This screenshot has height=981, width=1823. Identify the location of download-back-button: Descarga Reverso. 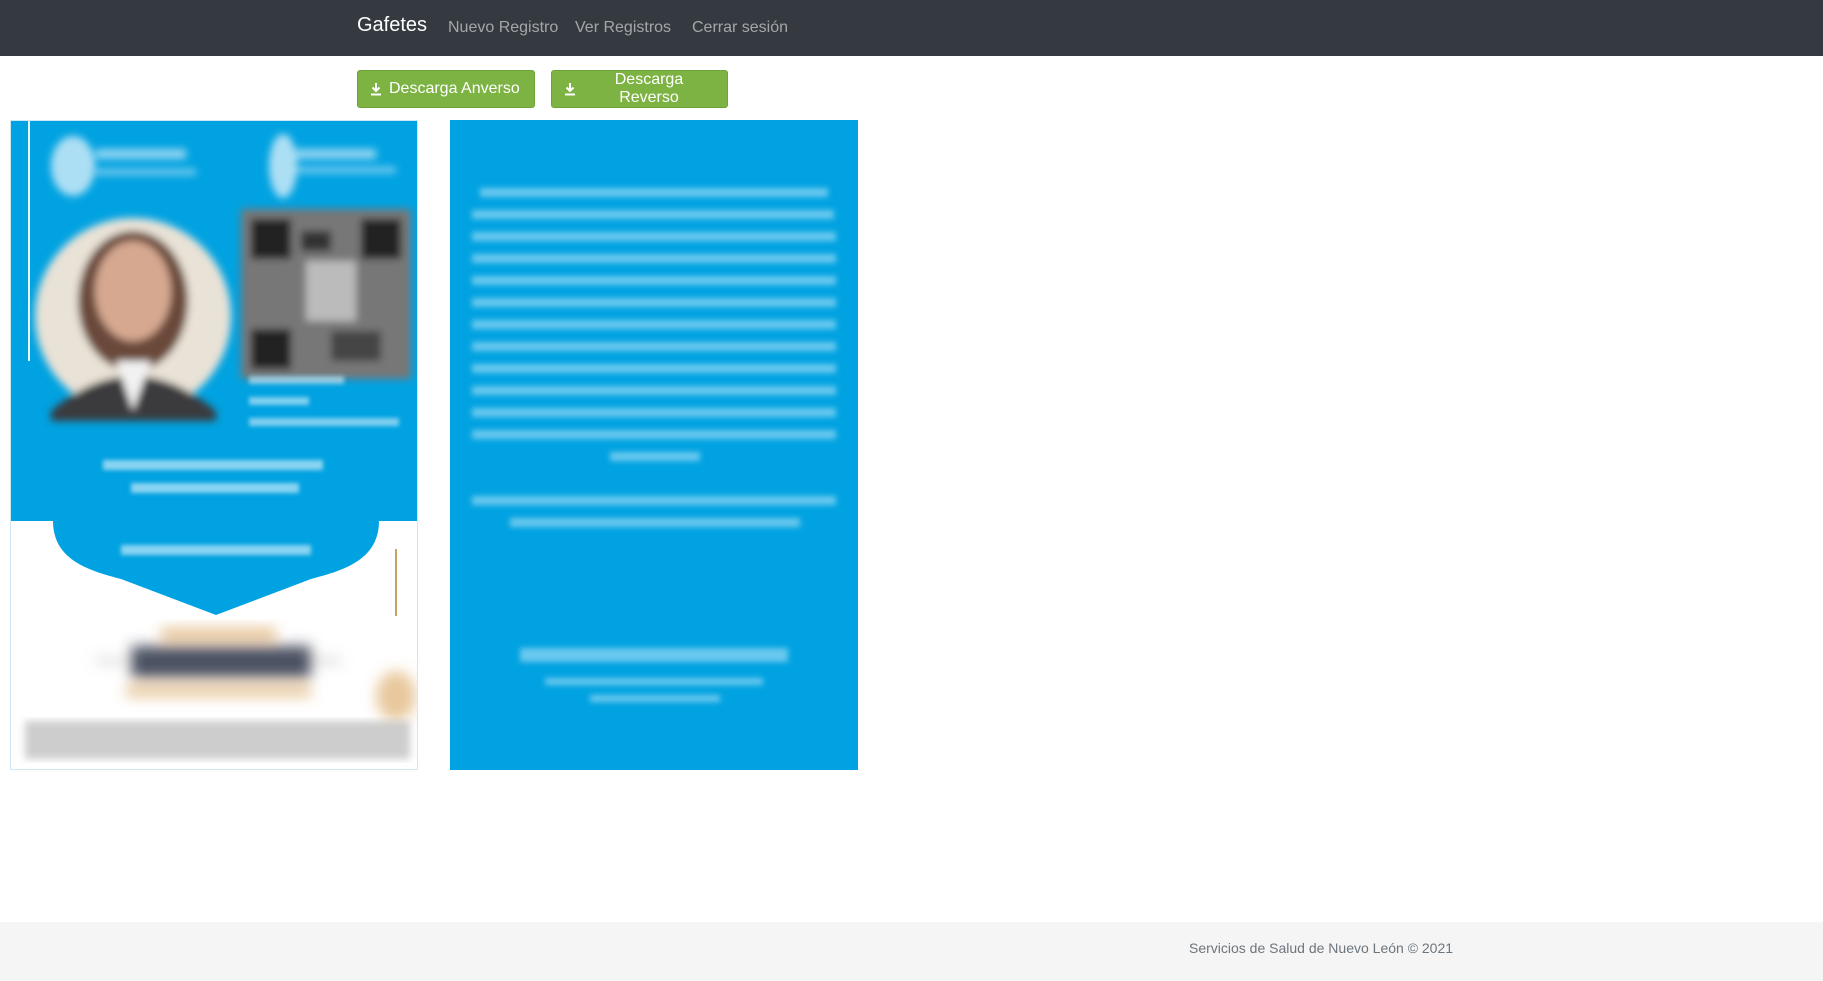
(639, 89).